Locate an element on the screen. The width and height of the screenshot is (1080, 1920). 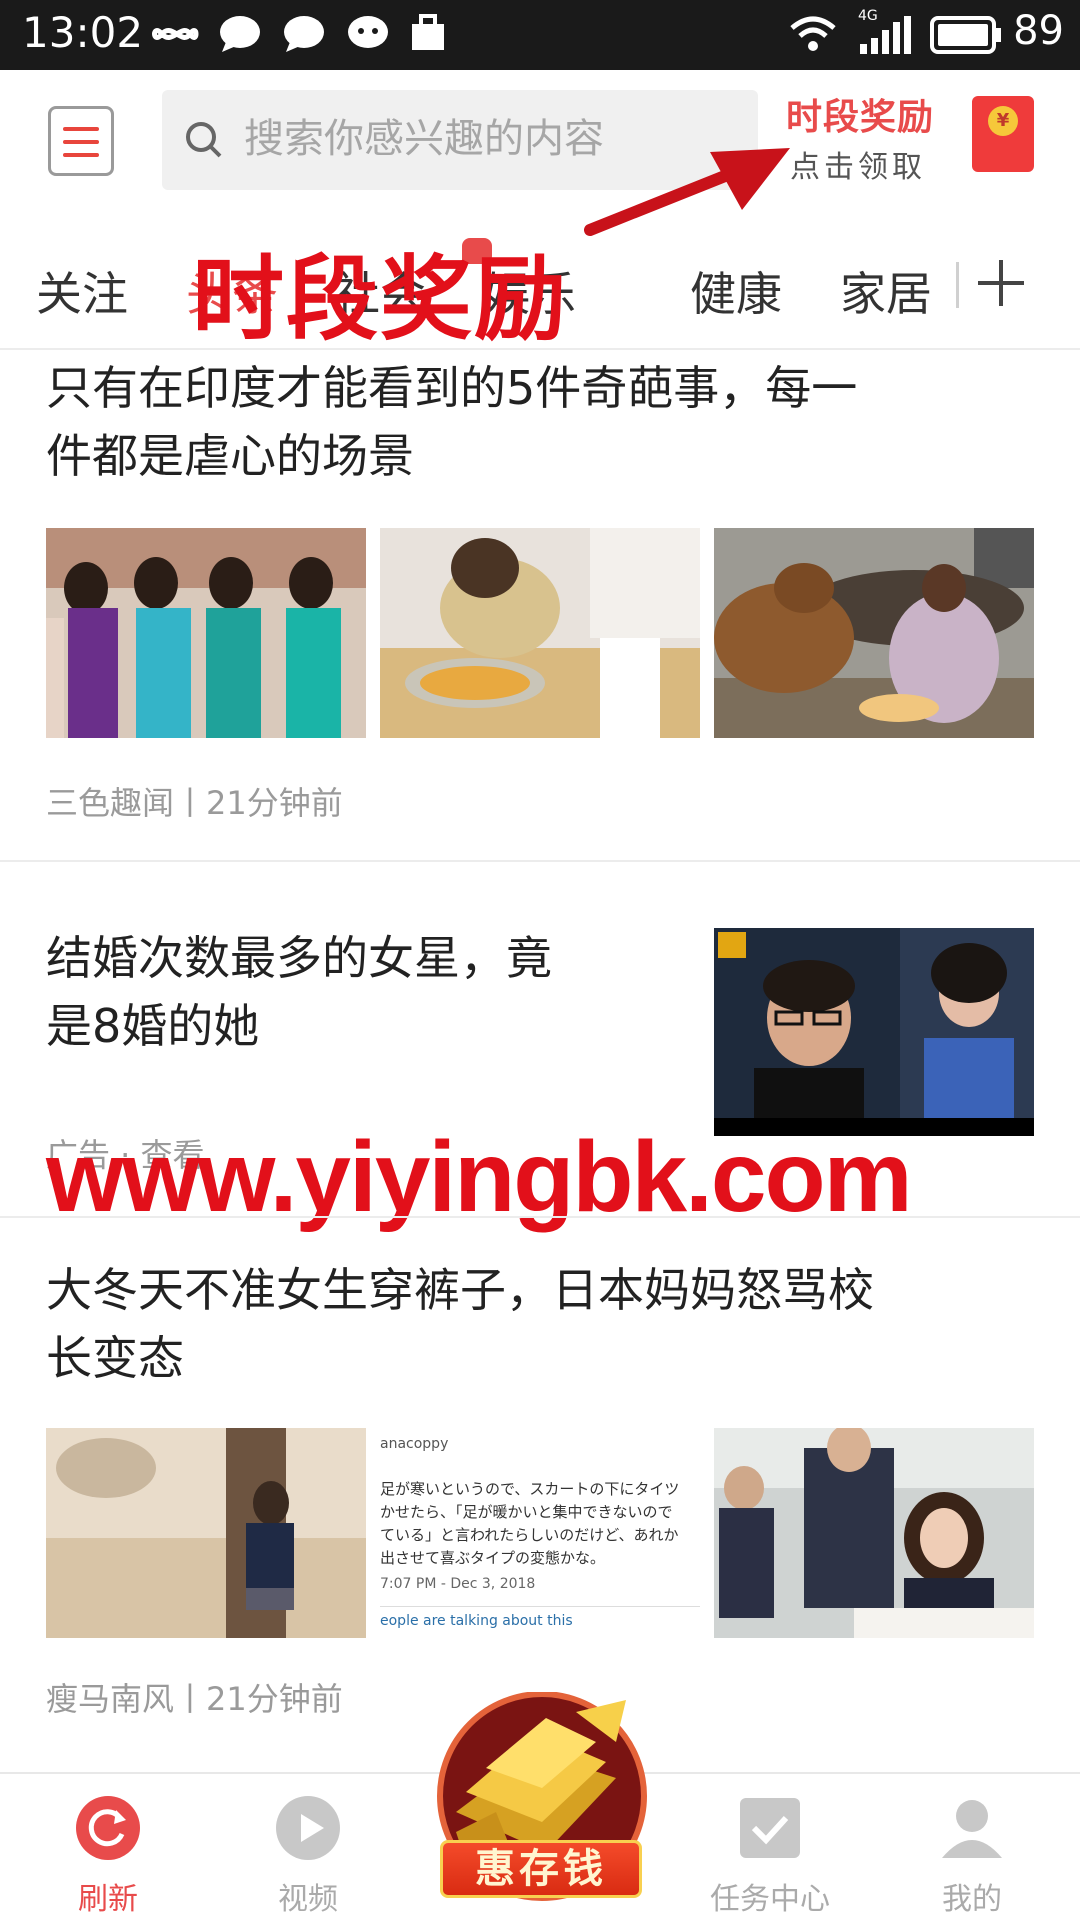
infinity-icon is located at coordinates (175, 34).